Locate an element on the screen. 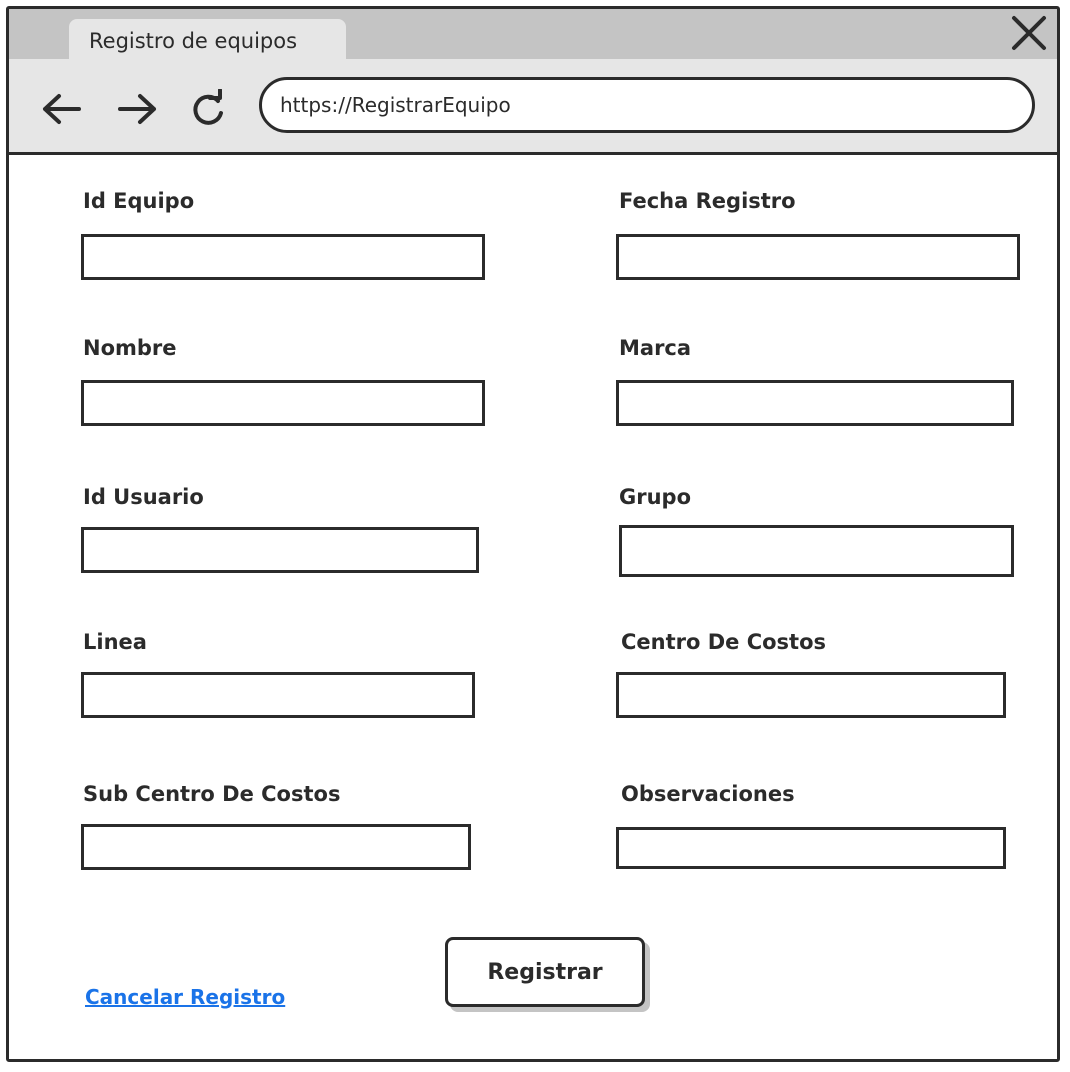 This screenshot has height=1072, width=1070. reload-icon is located at coordinates (208, 106).